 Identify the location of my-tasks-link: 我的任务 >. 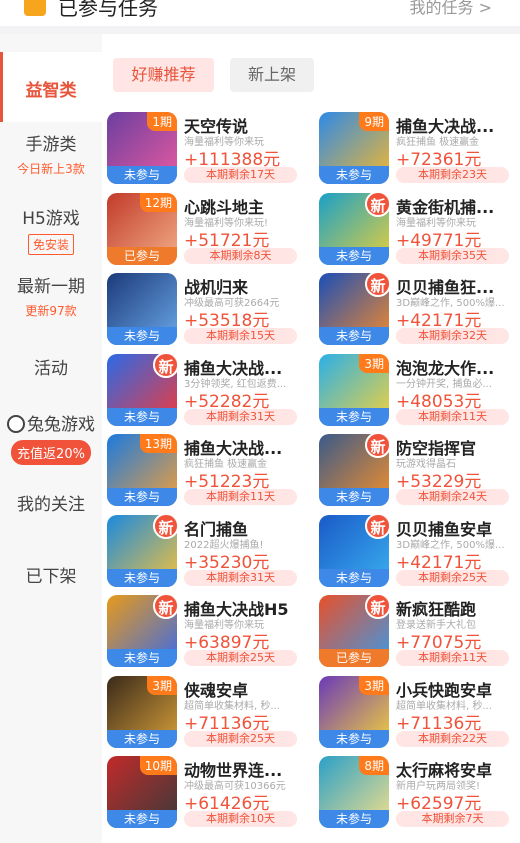
(451, 9).